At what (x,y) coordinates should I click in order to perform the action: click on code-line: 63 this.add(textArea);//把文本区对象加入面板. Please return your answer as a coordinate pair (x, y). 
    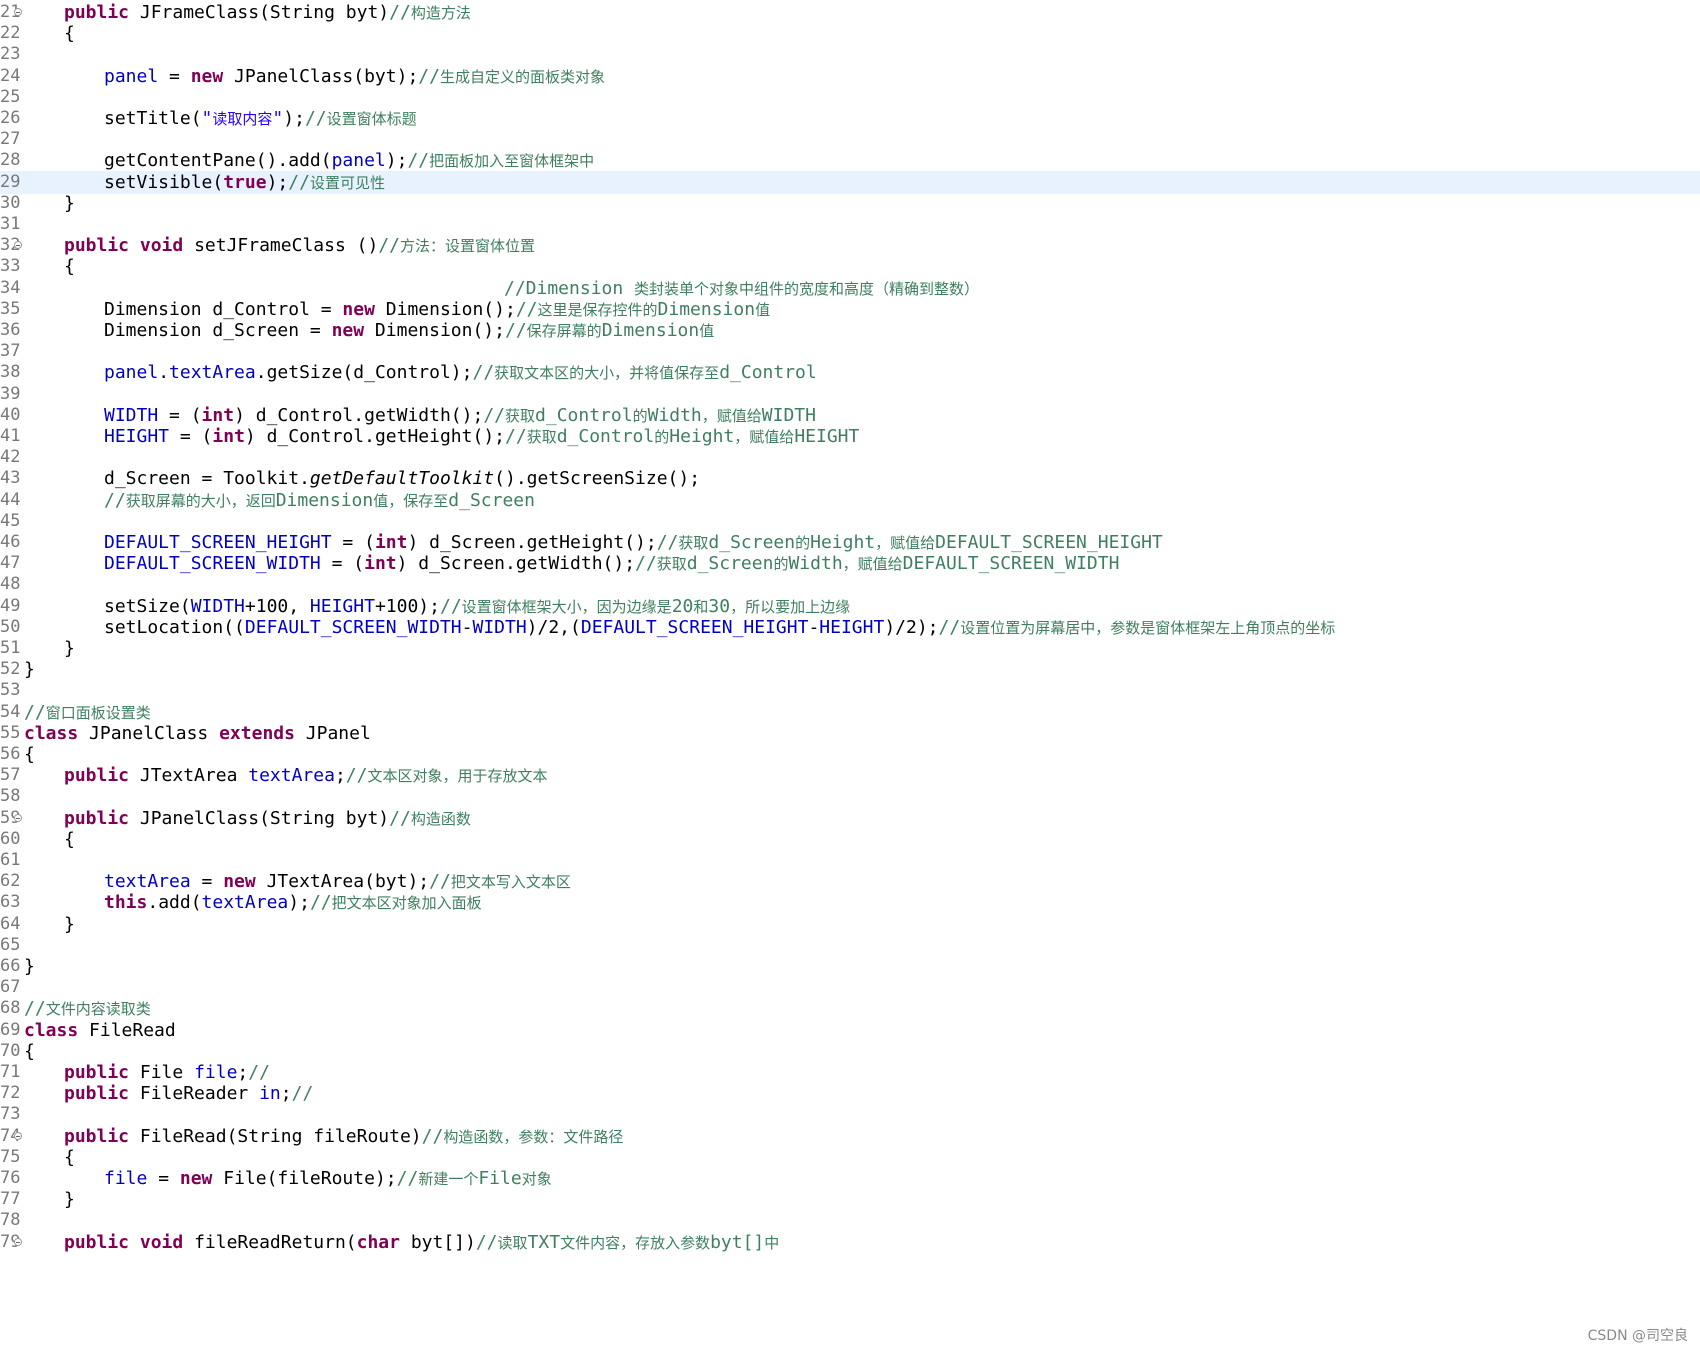
    Looking at the image, I should click on (850, 902).